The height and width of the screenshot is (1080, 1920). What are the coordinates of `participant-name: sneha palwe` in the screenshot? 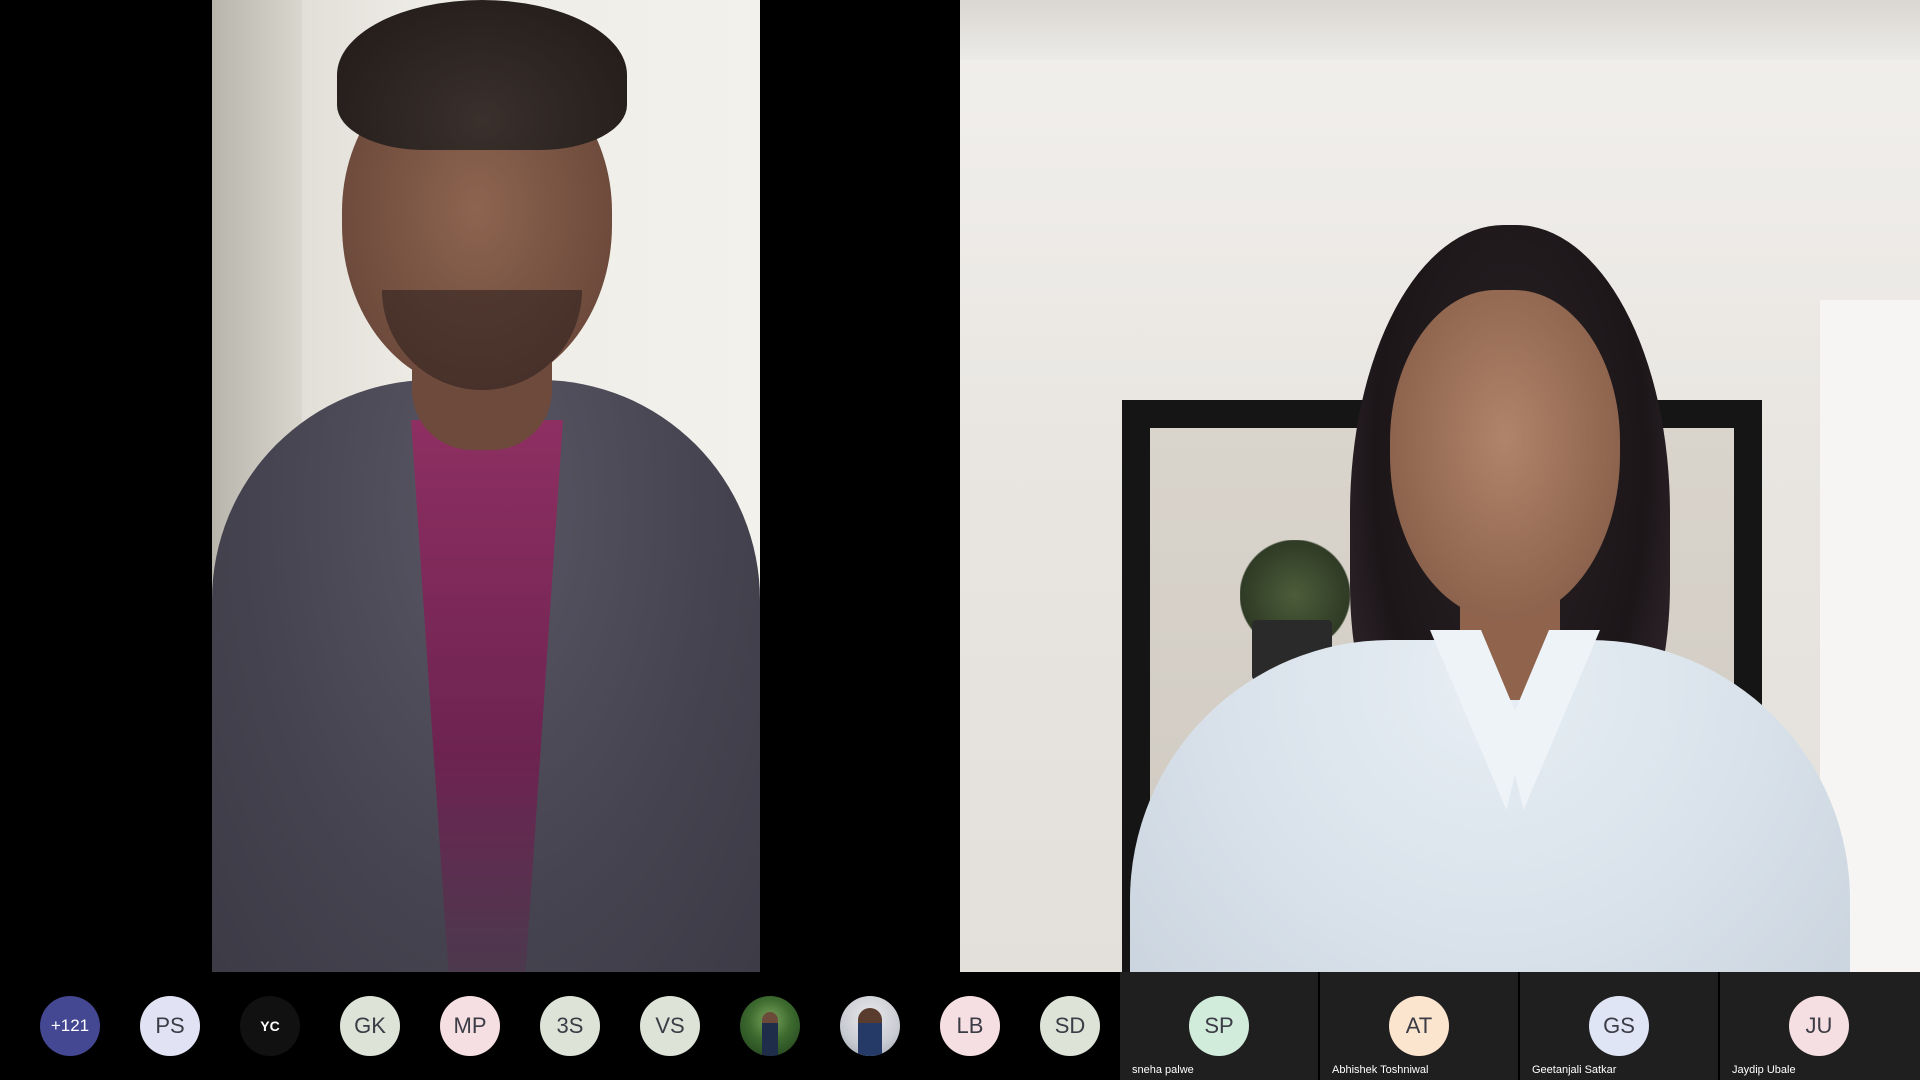 It's located at (1163, 1070).